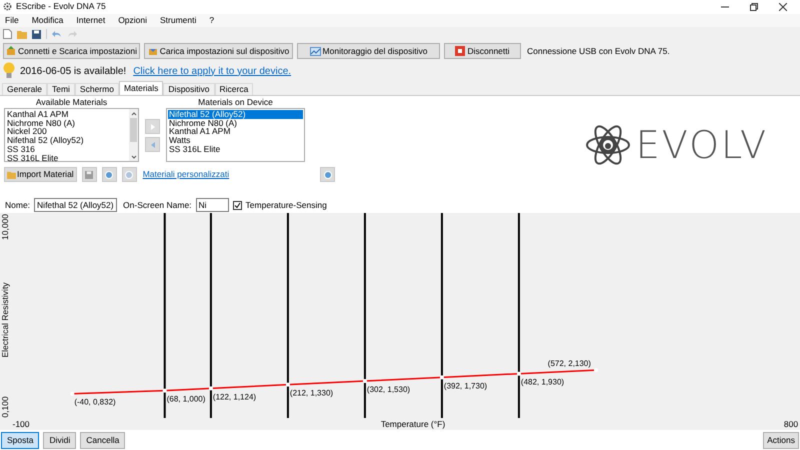  I want to click on tab: Ricerca, so click(234, 89).